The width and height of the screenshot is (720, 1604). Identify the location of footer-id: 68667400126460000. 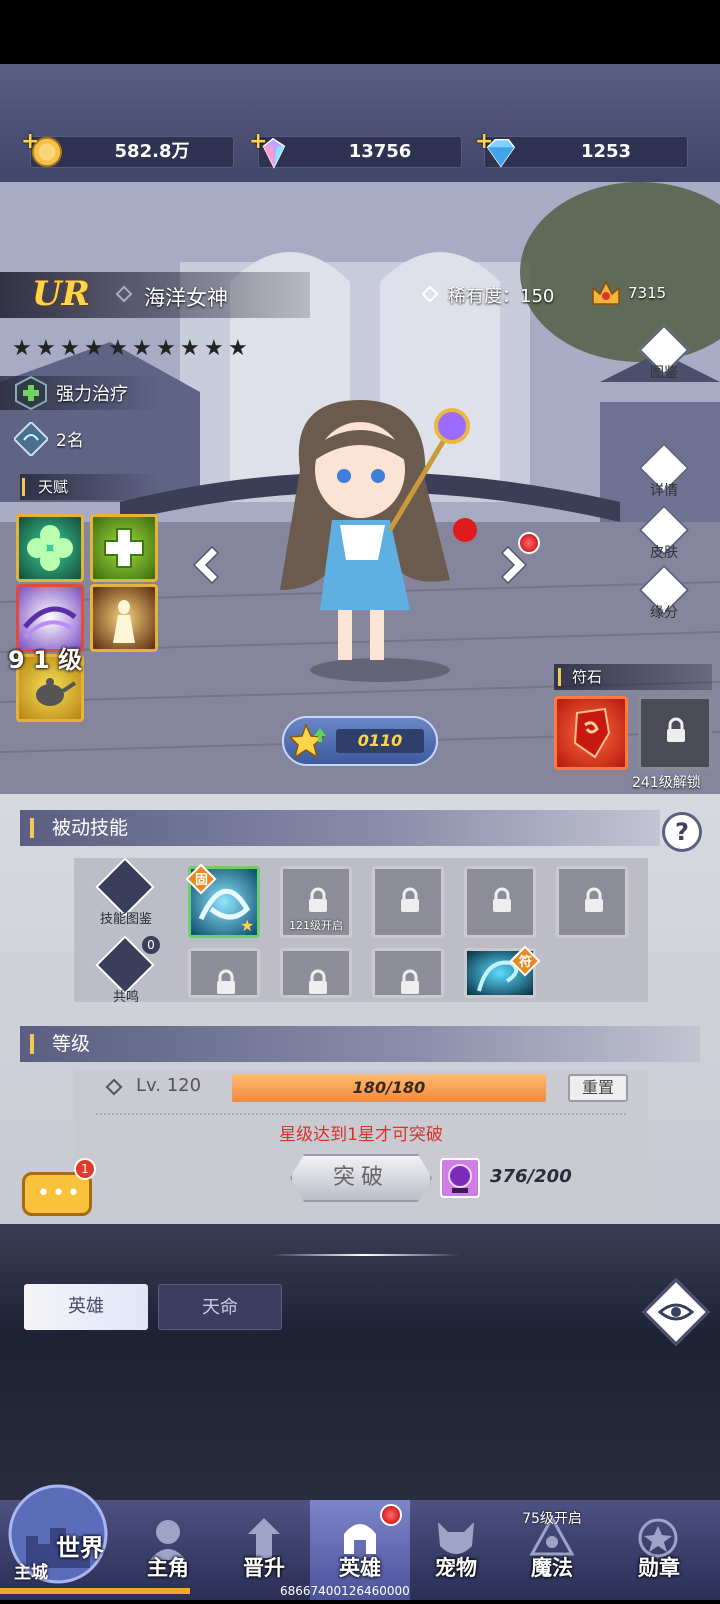
(345, 1591).